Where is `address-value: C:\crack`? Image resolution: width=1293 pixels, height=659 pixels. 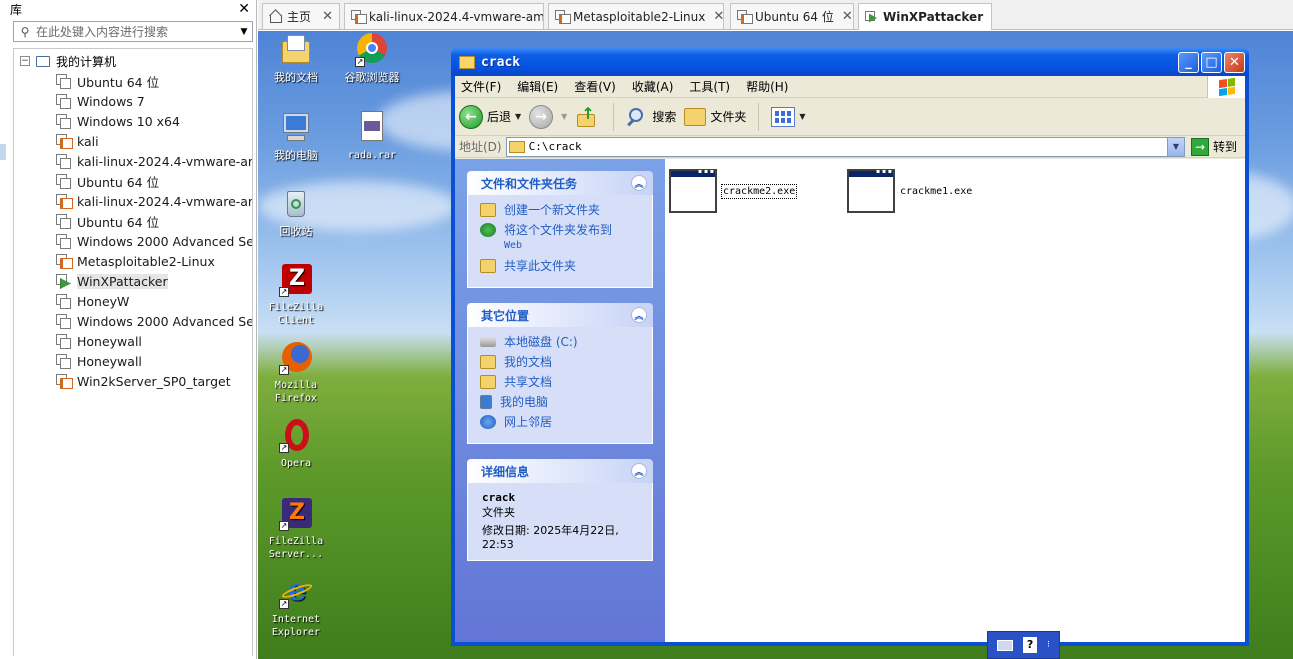 address-value: C:\crack is located at coordinates (848, 146).